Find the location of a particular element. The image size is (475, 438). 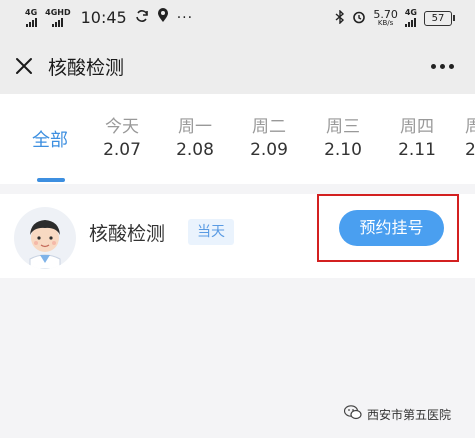

signal-label-3: 4G is located at coordinates (410, 12).